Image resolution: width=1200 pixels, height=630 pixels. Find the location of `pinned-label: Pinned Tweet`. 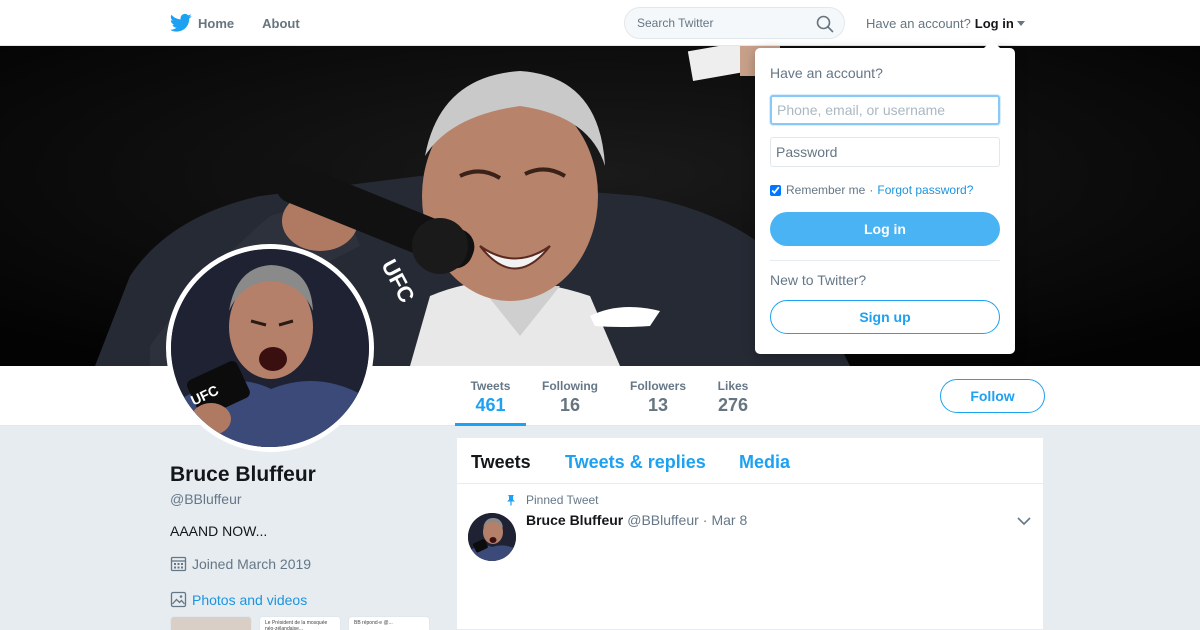

pinned-label: Pinned Tweet is located at coordinates (562, 500).